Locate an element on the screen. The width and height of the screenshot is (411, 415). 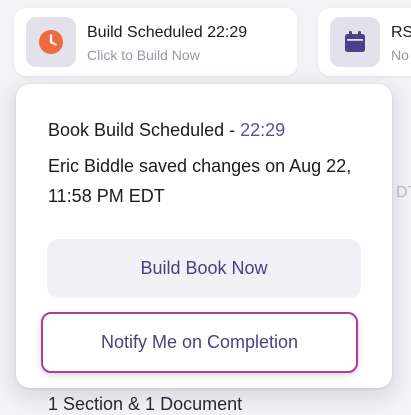
rsvp-card: RSV No is located at coordinates (364, 42).